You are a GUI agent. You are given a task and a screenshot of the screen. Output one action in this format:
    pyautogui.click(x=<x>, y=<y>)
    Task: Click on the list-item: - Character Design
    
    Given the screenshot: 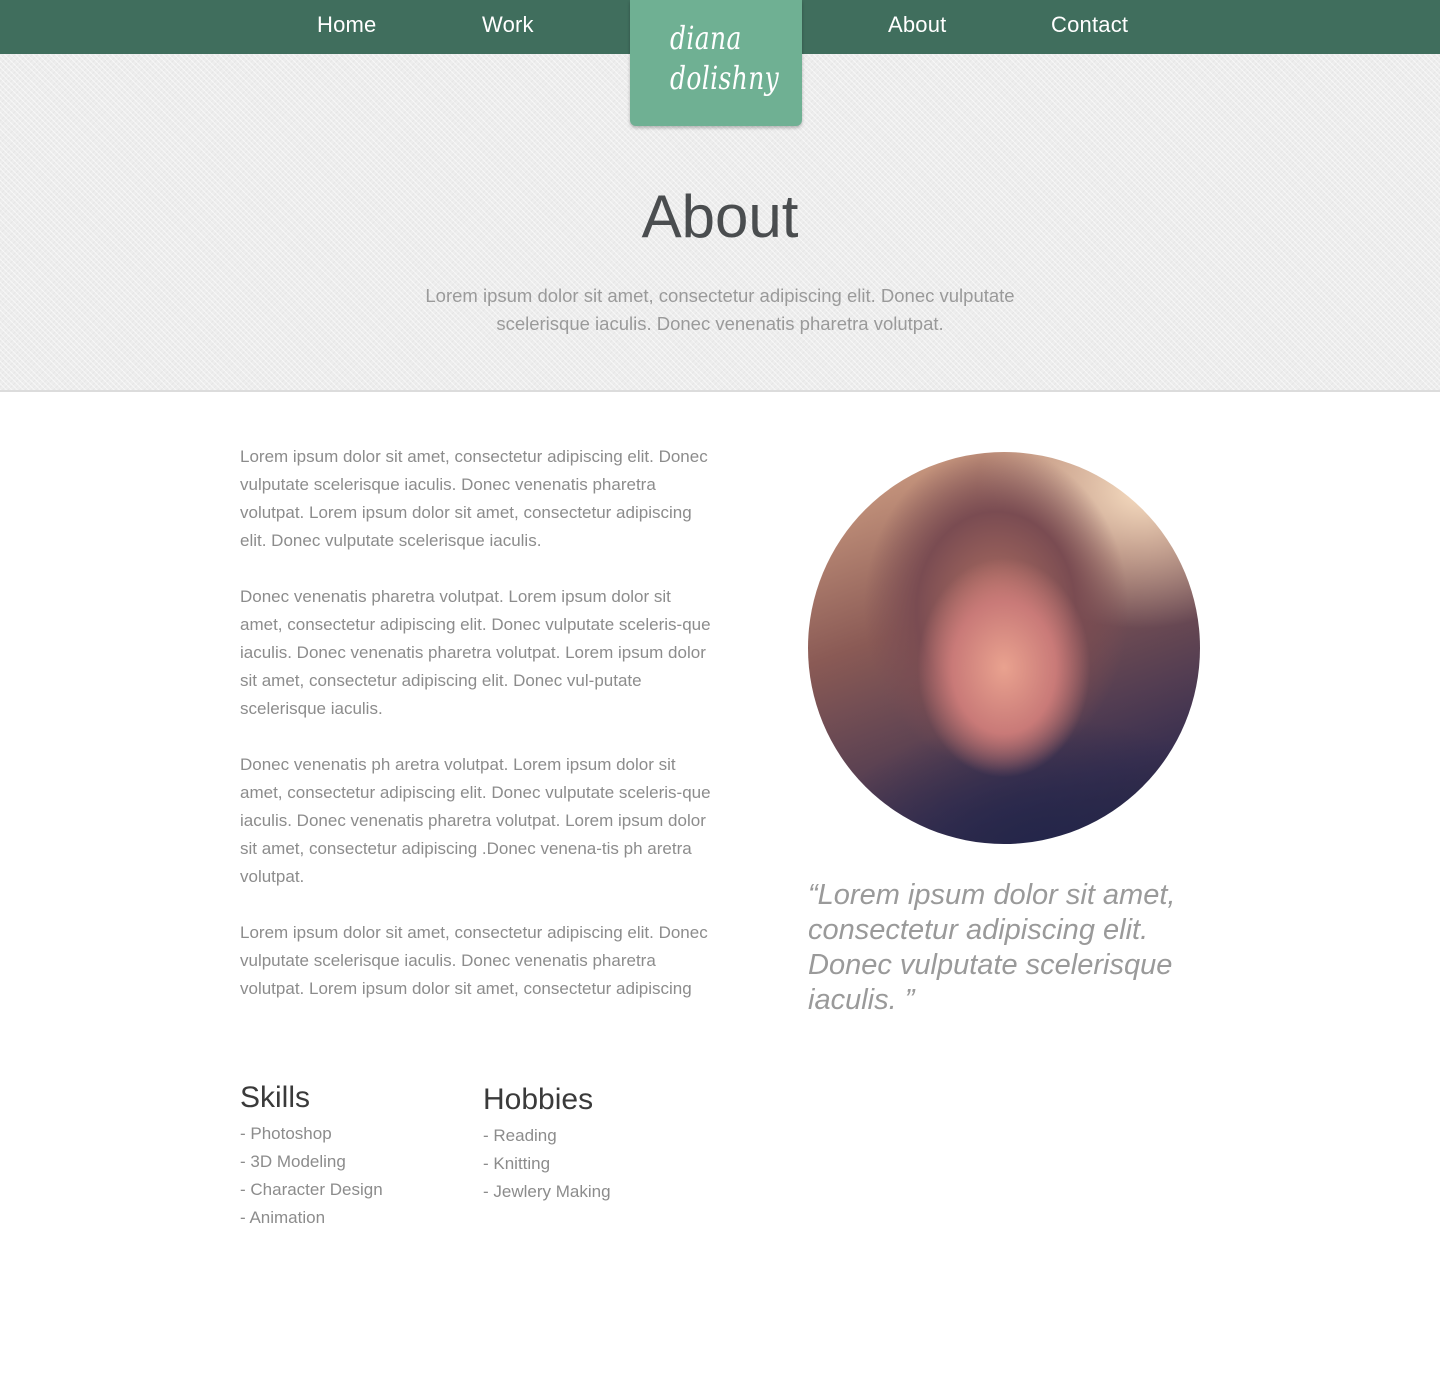 What is the action you would take?
    pyautogui.click(x=311, y=1189)
    